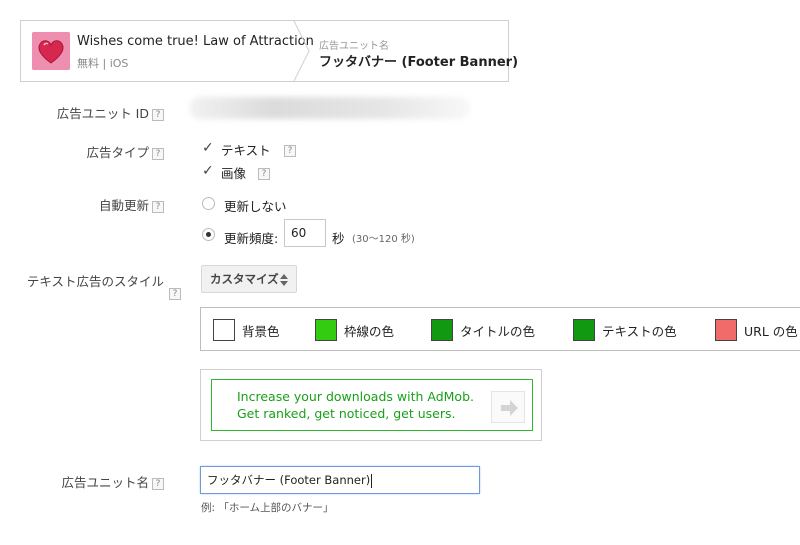 The image size is (800, 545). Describe the element at coordinates (125, 151) in the screenshot. I see `ad-type-label: 広告タイプ?` at that location.